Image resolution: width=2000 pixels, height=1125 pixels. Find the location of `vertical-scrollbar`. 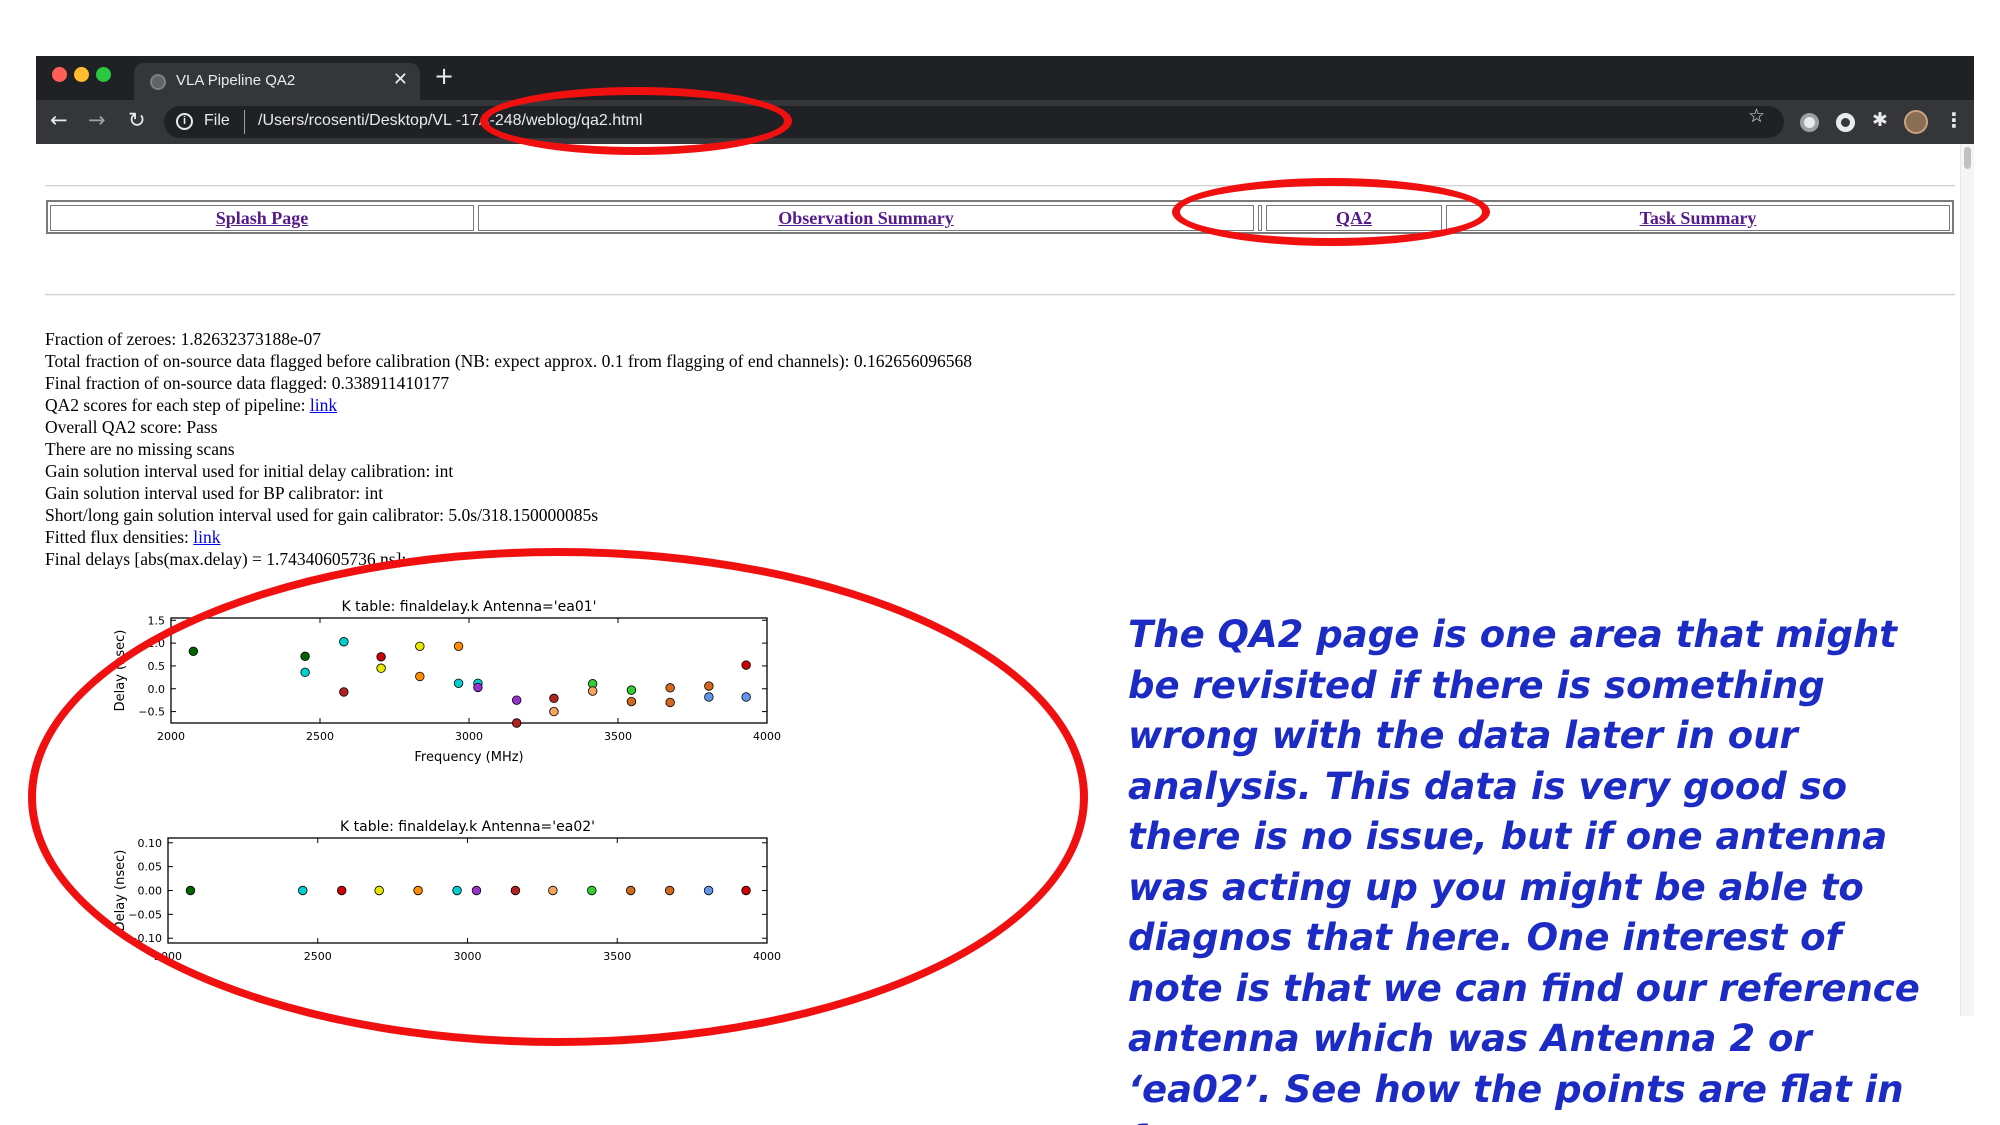

vertical-scrollbar is located at coordinates (1967, 580).